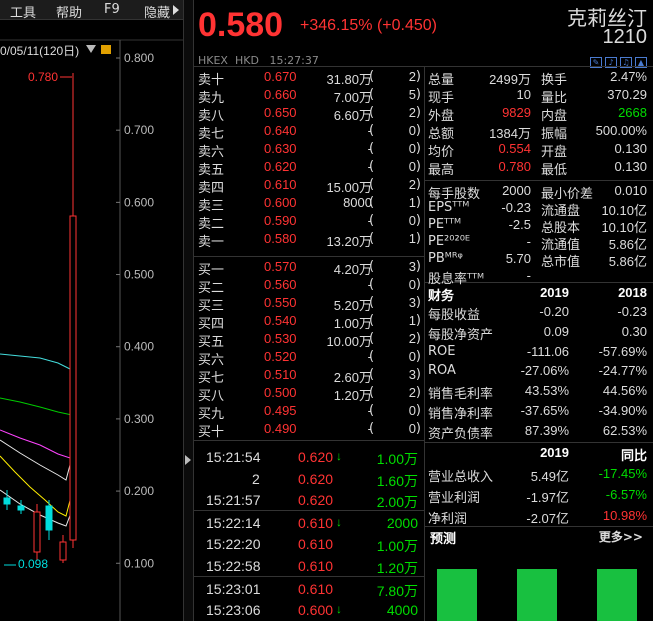 The width and height of the screenshot is (653, 621). Describe the element at coordinates (617, 595) in the screenshot. I see `forecast-bar` at that location.